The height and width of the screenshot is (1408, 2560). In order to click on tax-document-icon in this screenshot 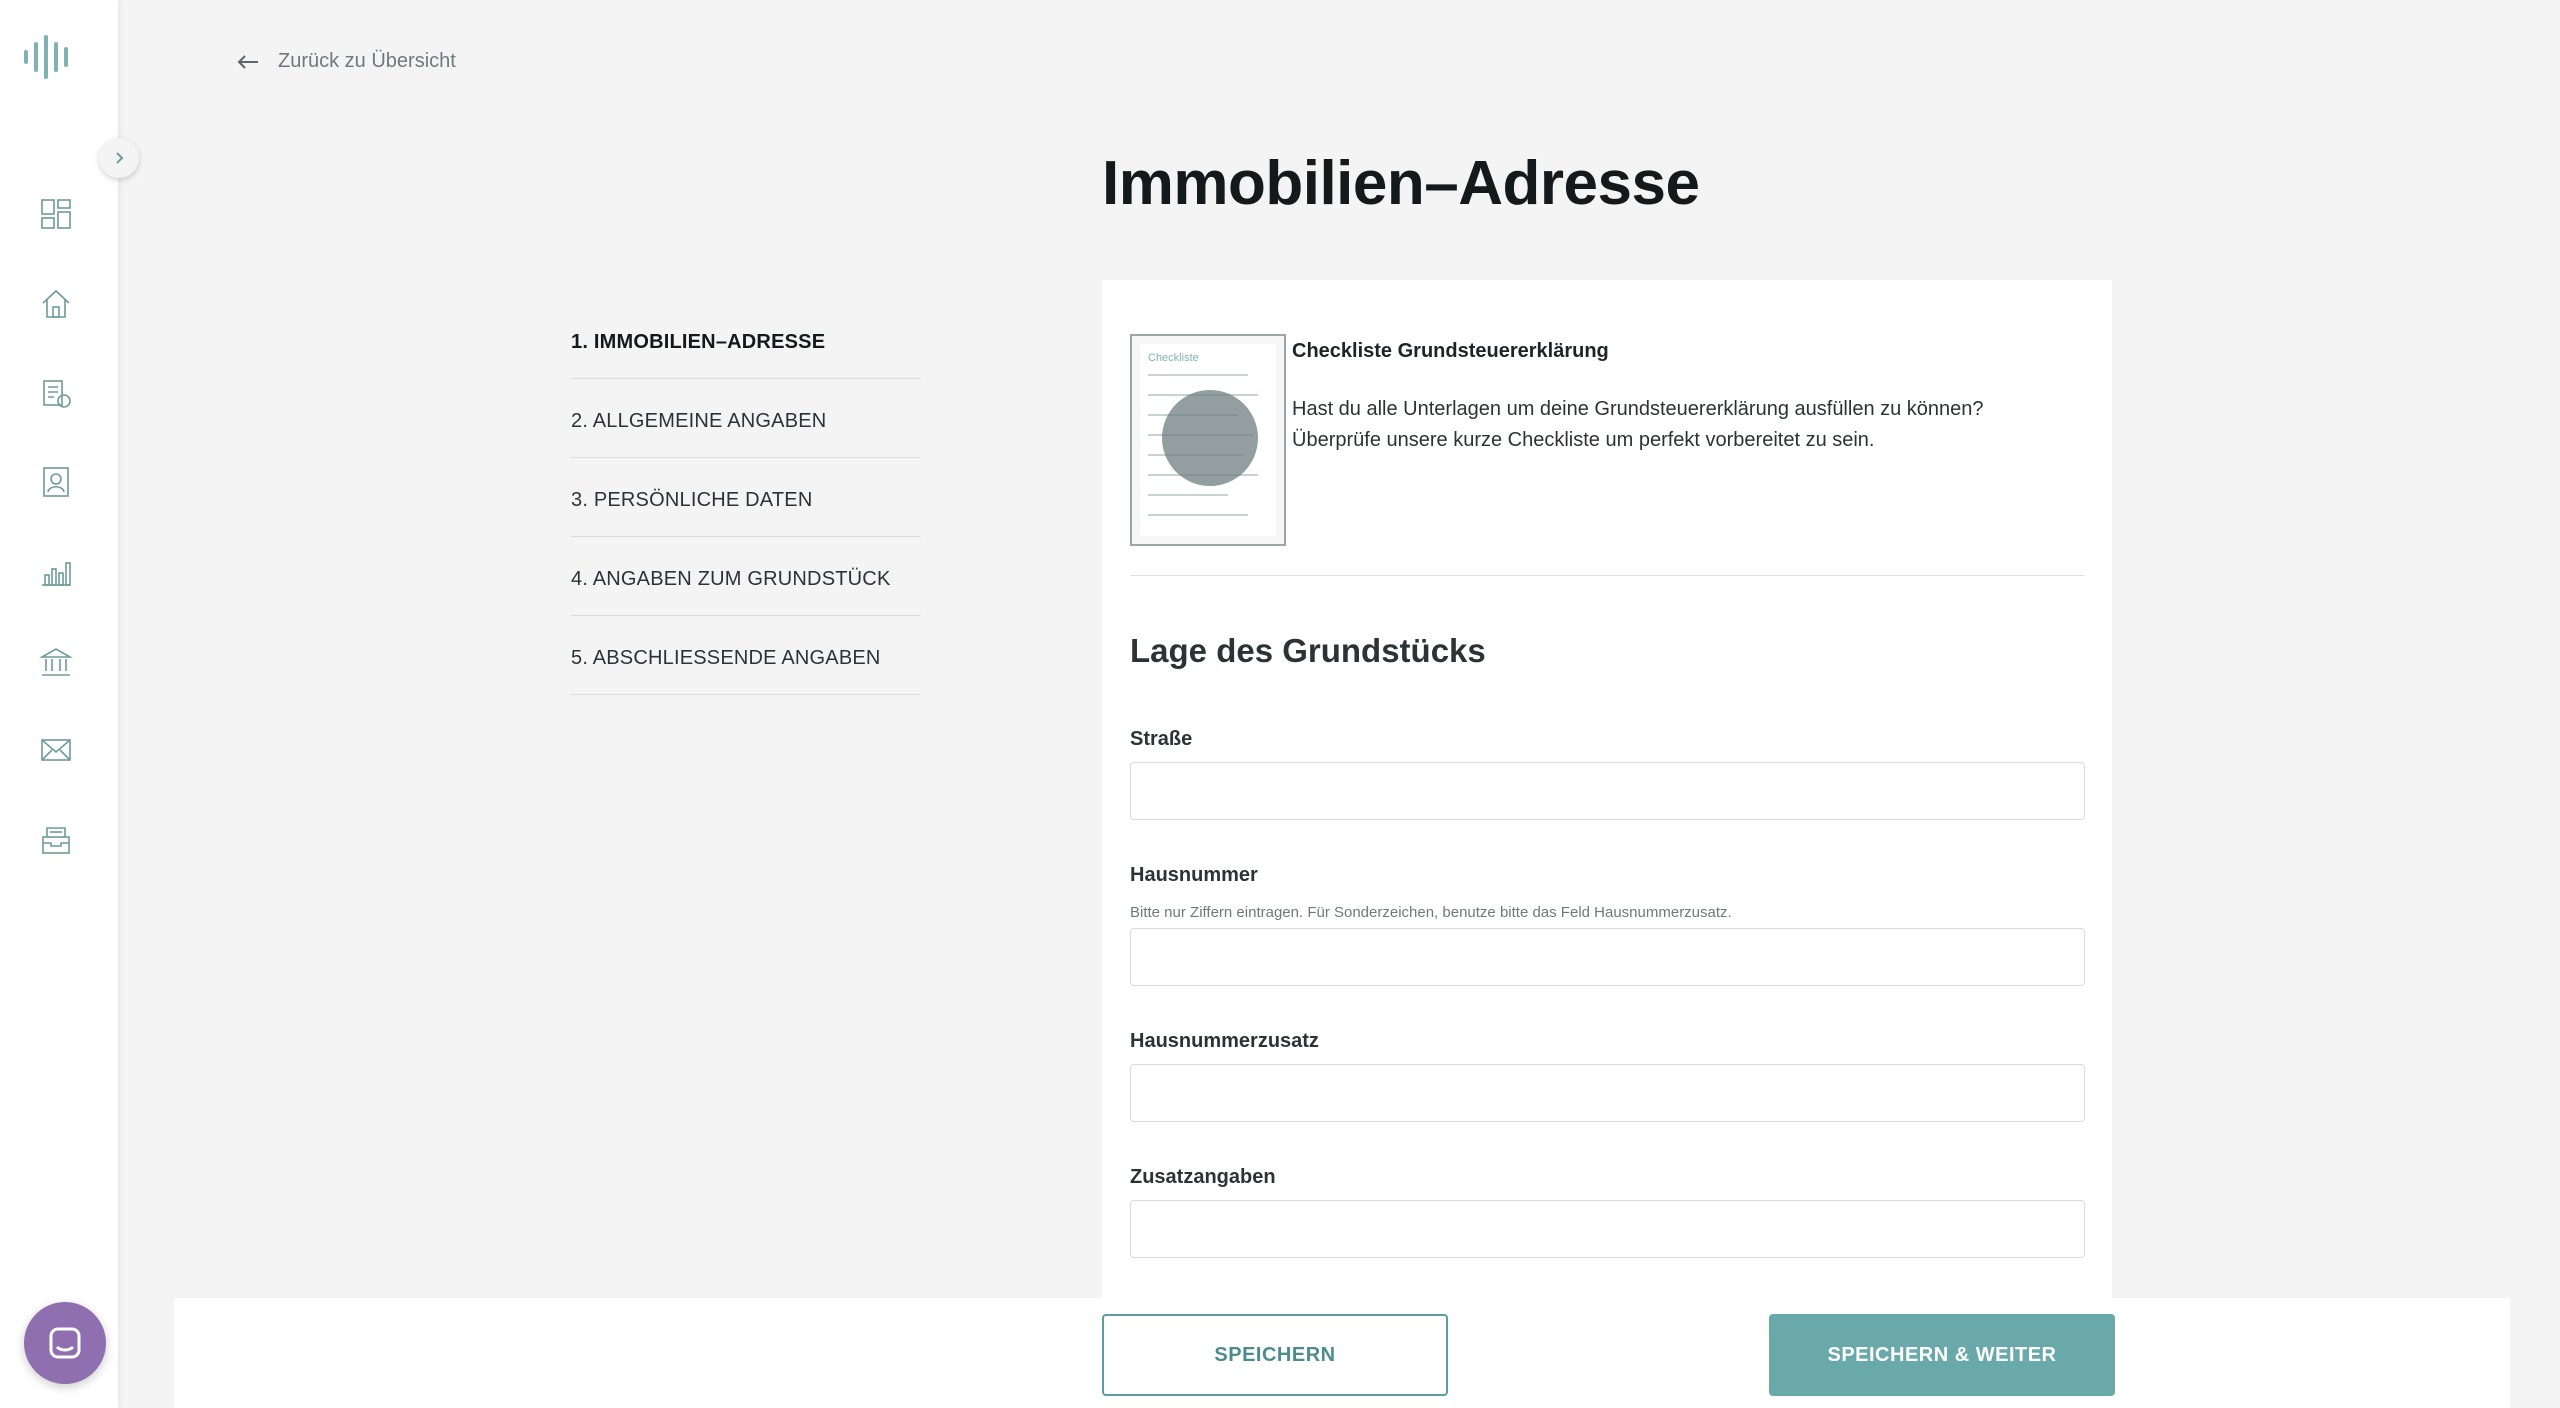, I will do `click(56, 394)`.